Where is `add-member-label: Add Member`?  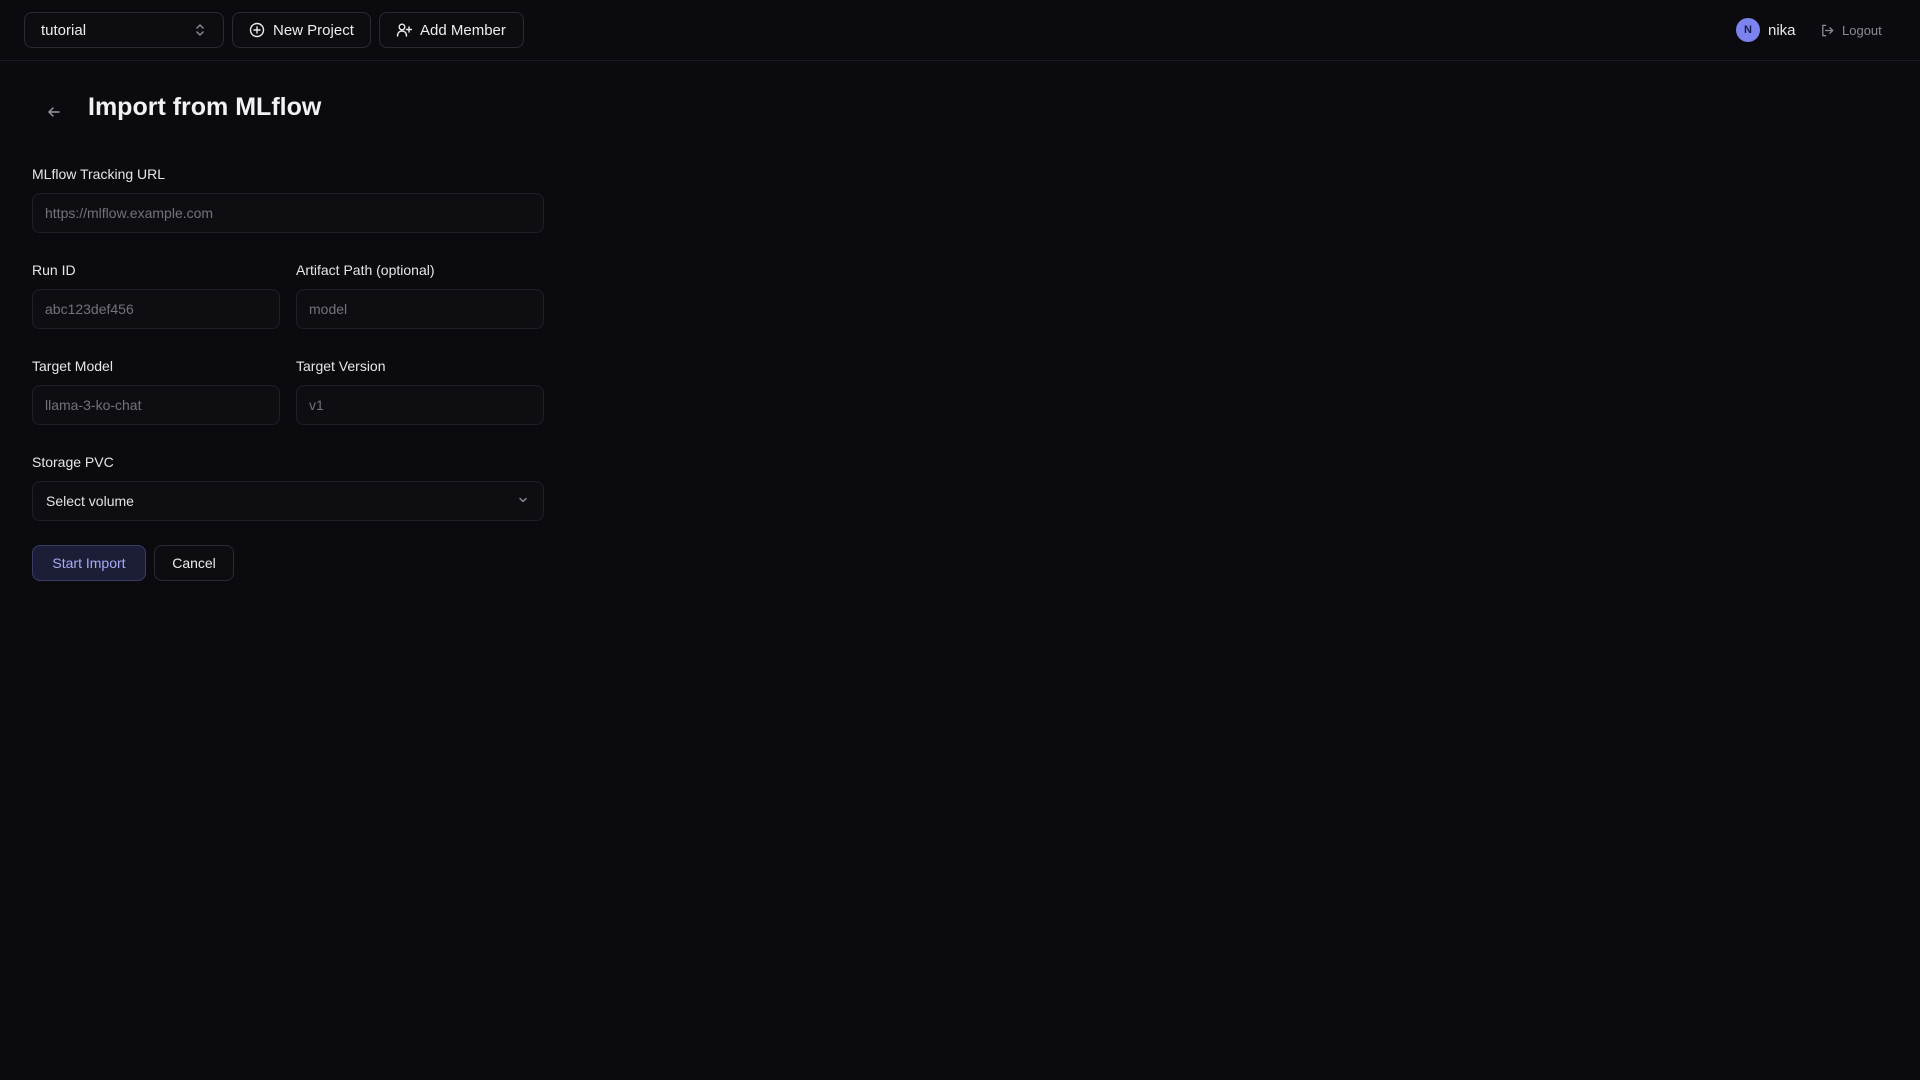 add-member-label: Add Member is located at coordinates (463, 30).